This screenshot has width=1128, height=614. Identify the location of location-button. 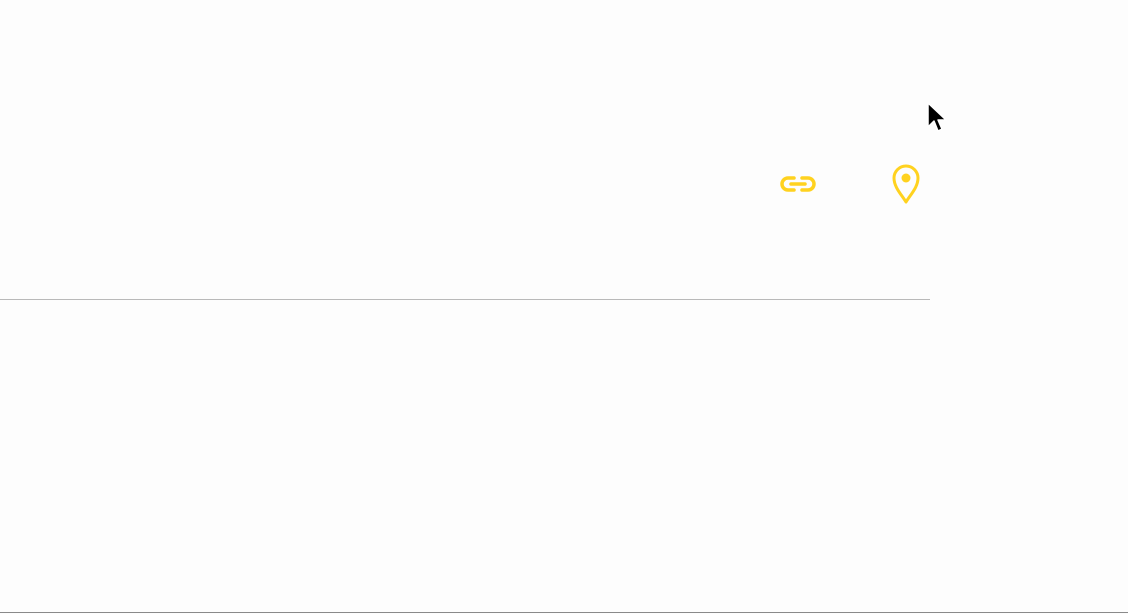
(906, 184).